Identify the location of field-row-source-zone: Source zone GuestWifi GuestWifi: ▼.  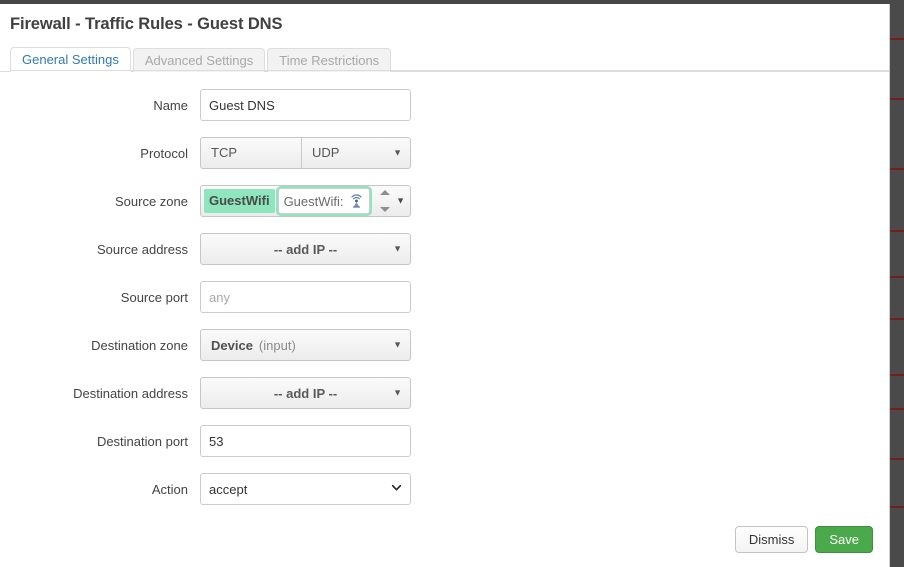
(444, 201).